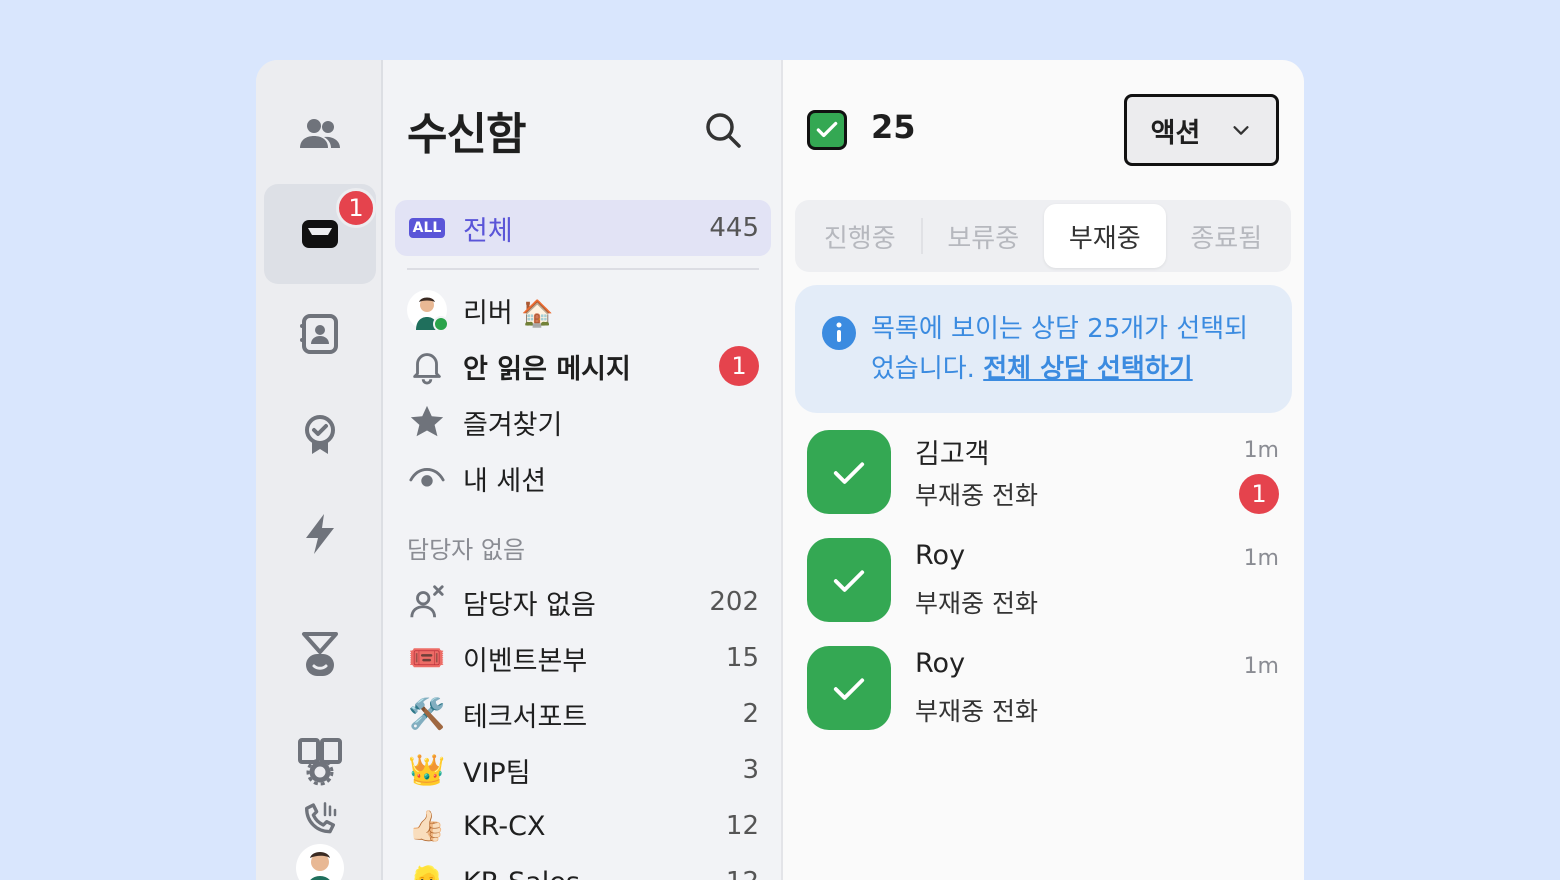  Describe the element at coordinates (427, 228) in the screenshot. I see `all-icon: ALL` at that location.